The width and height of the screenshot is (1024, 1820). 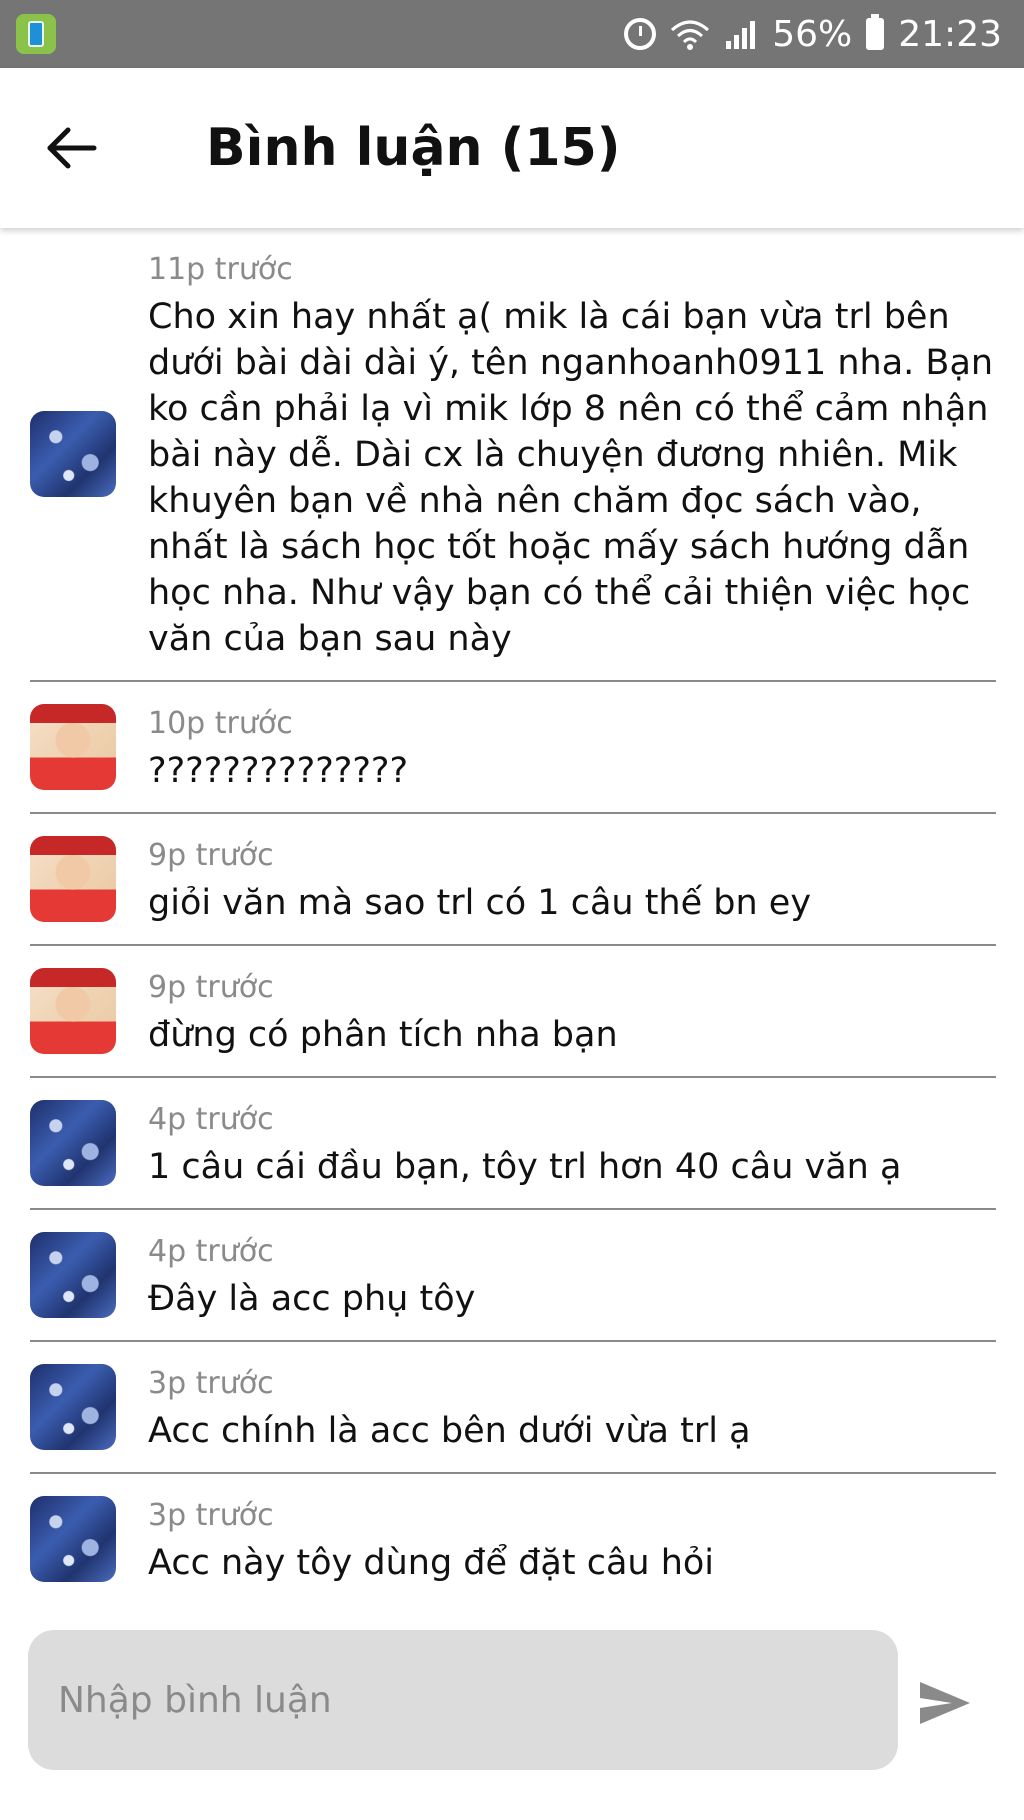 I want to click on comment-time: 10p trước, so click(x=220, y=723).